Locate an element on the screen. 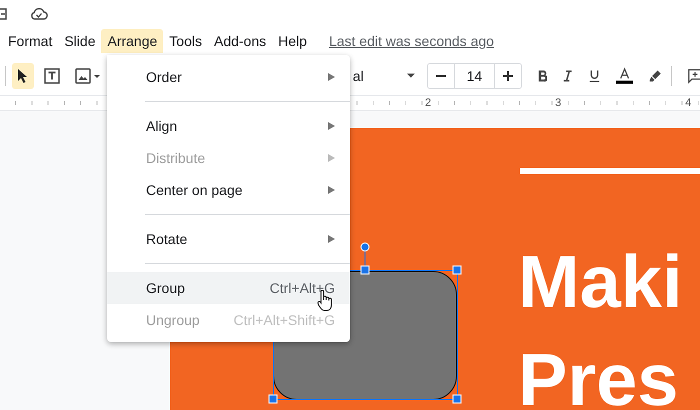  last-edit-link: Last edit was seconds ago is located at coordinates (411, 41).